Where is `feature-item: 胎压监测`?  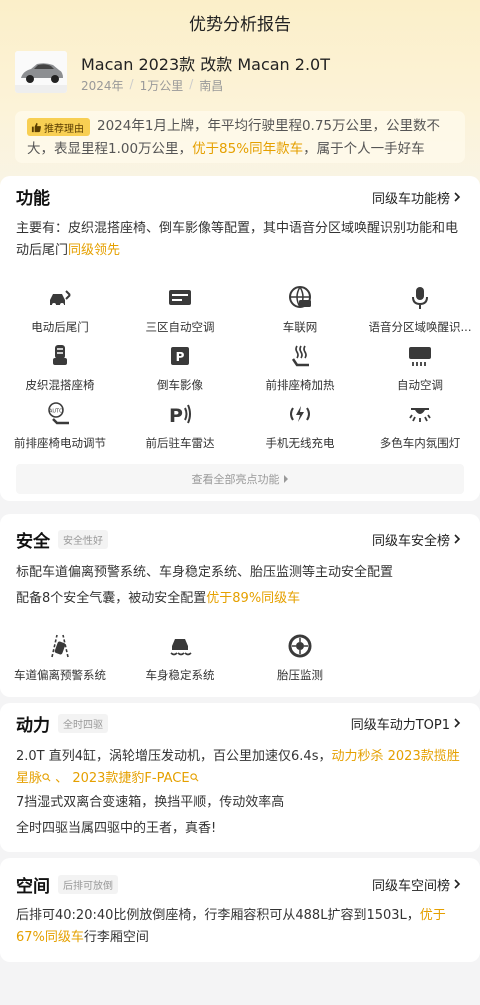
feature-item: 胎压监测 is located at coordinates (300, 662).